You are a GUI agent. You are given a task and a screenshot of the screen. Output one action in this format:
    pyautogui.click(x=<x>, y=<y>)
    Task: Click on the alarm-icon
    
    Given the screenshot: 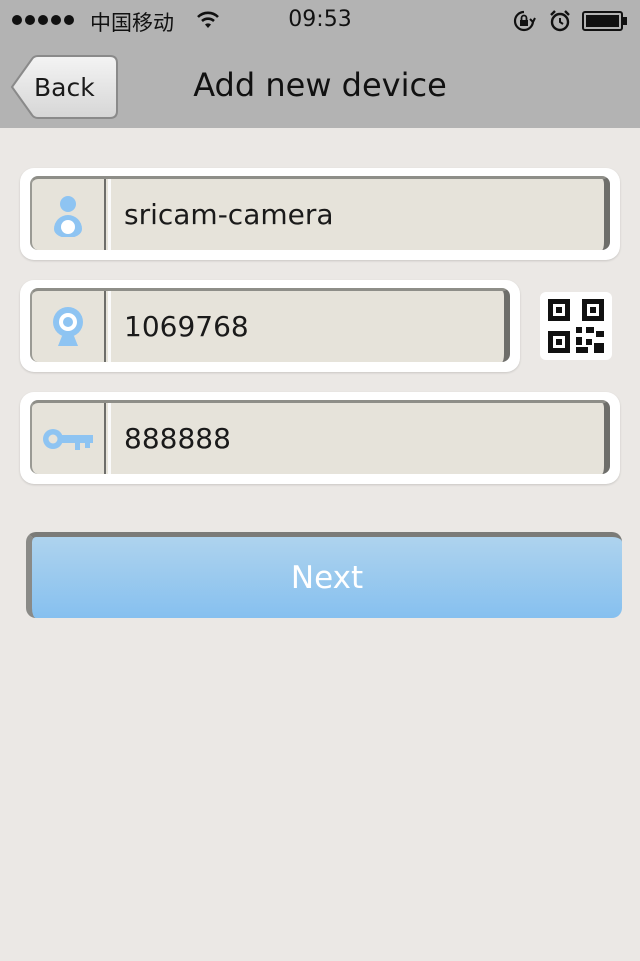 What is the action you would take?
    pyautogui.click(x=560, y=21)
    